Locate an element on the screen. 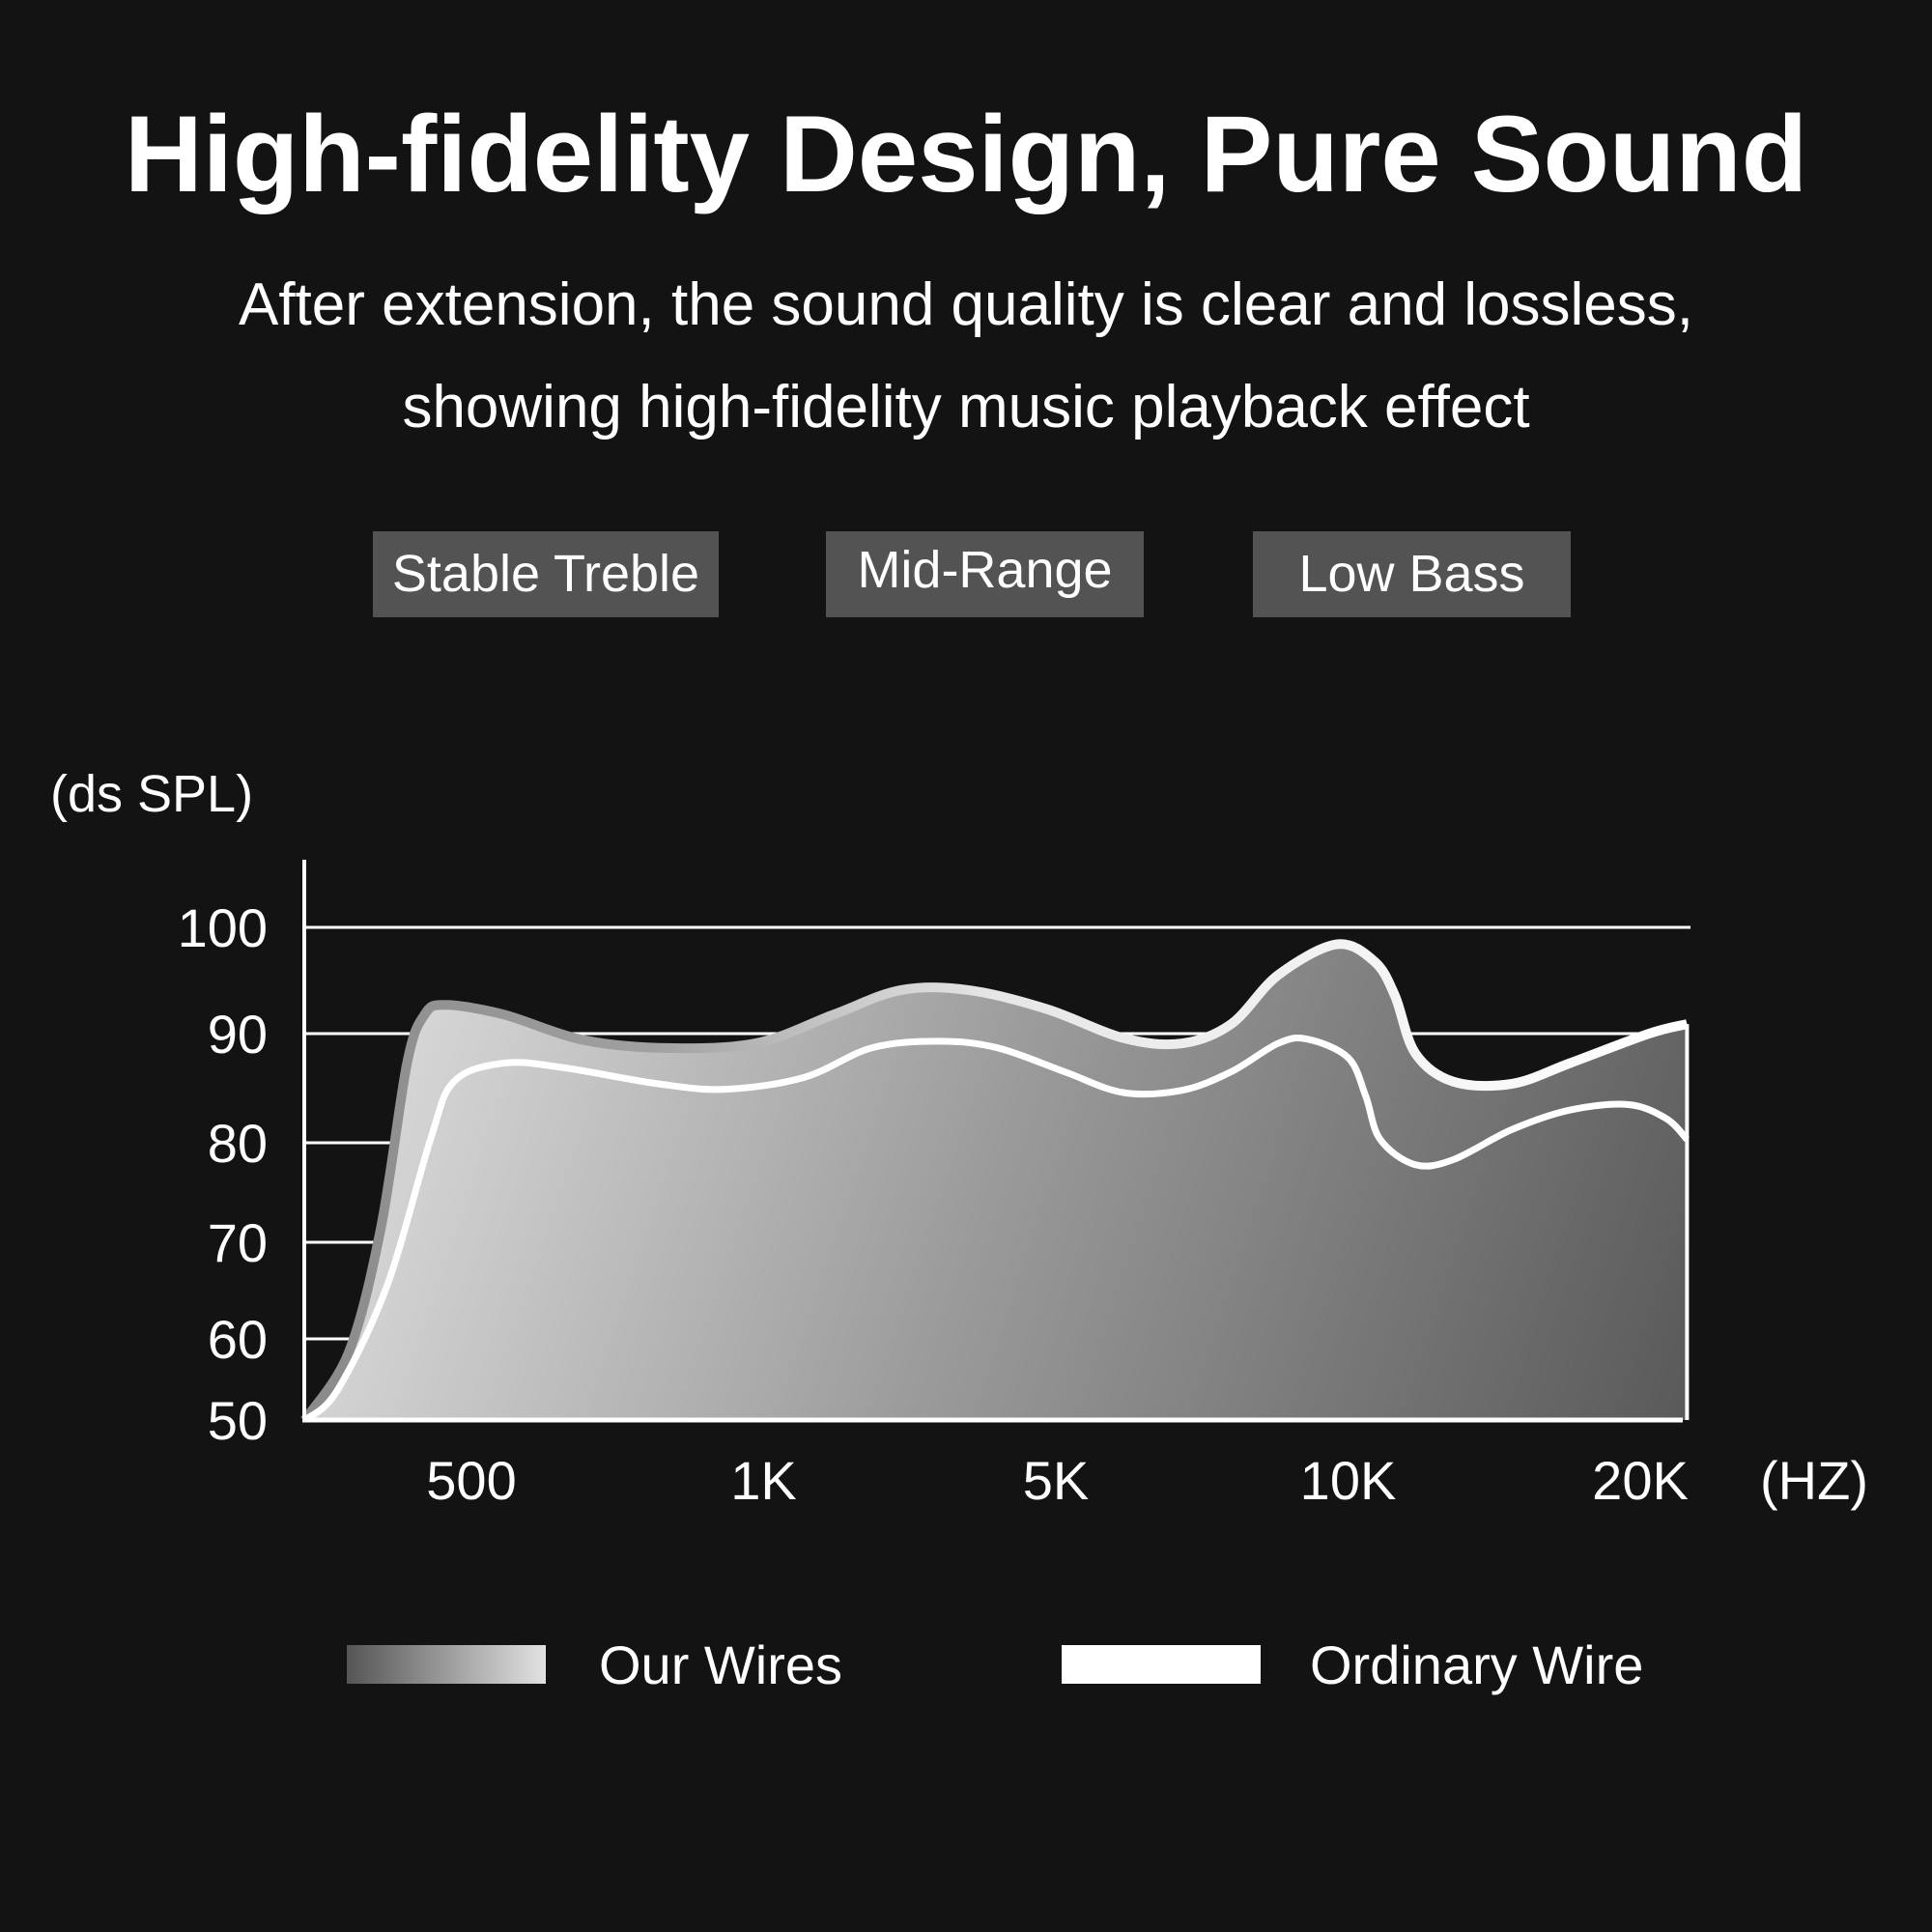 Image resolution: width=1932 pixels, height=1932 pixels. y-tick-label: 60 is located at coordinates (238, 1339).